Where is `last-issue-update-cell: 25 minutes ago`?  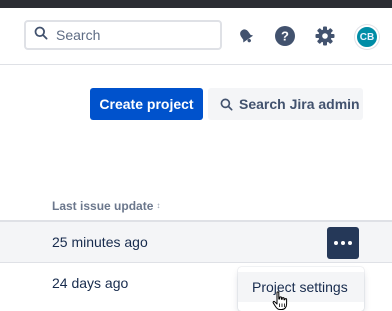
last-issue-update-cell: 25 minutes ago is located at coordinates (100, 242).